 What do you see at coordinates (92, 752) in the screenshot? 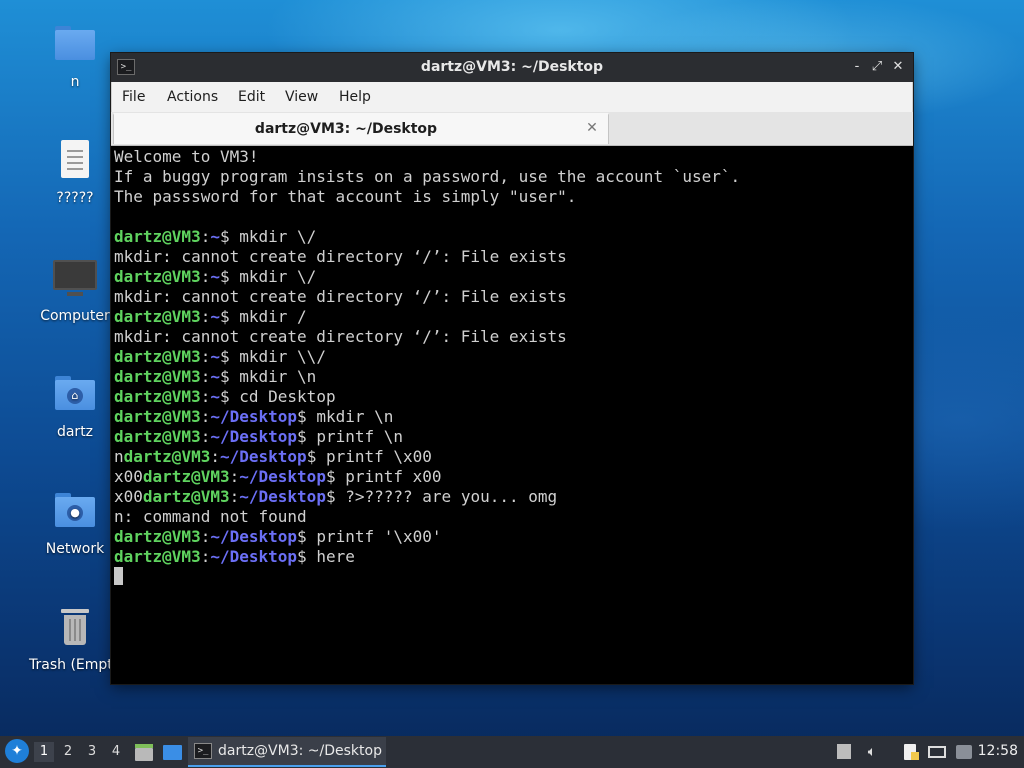
I see `workspace-3: 3` at bounding box center [92, 752].